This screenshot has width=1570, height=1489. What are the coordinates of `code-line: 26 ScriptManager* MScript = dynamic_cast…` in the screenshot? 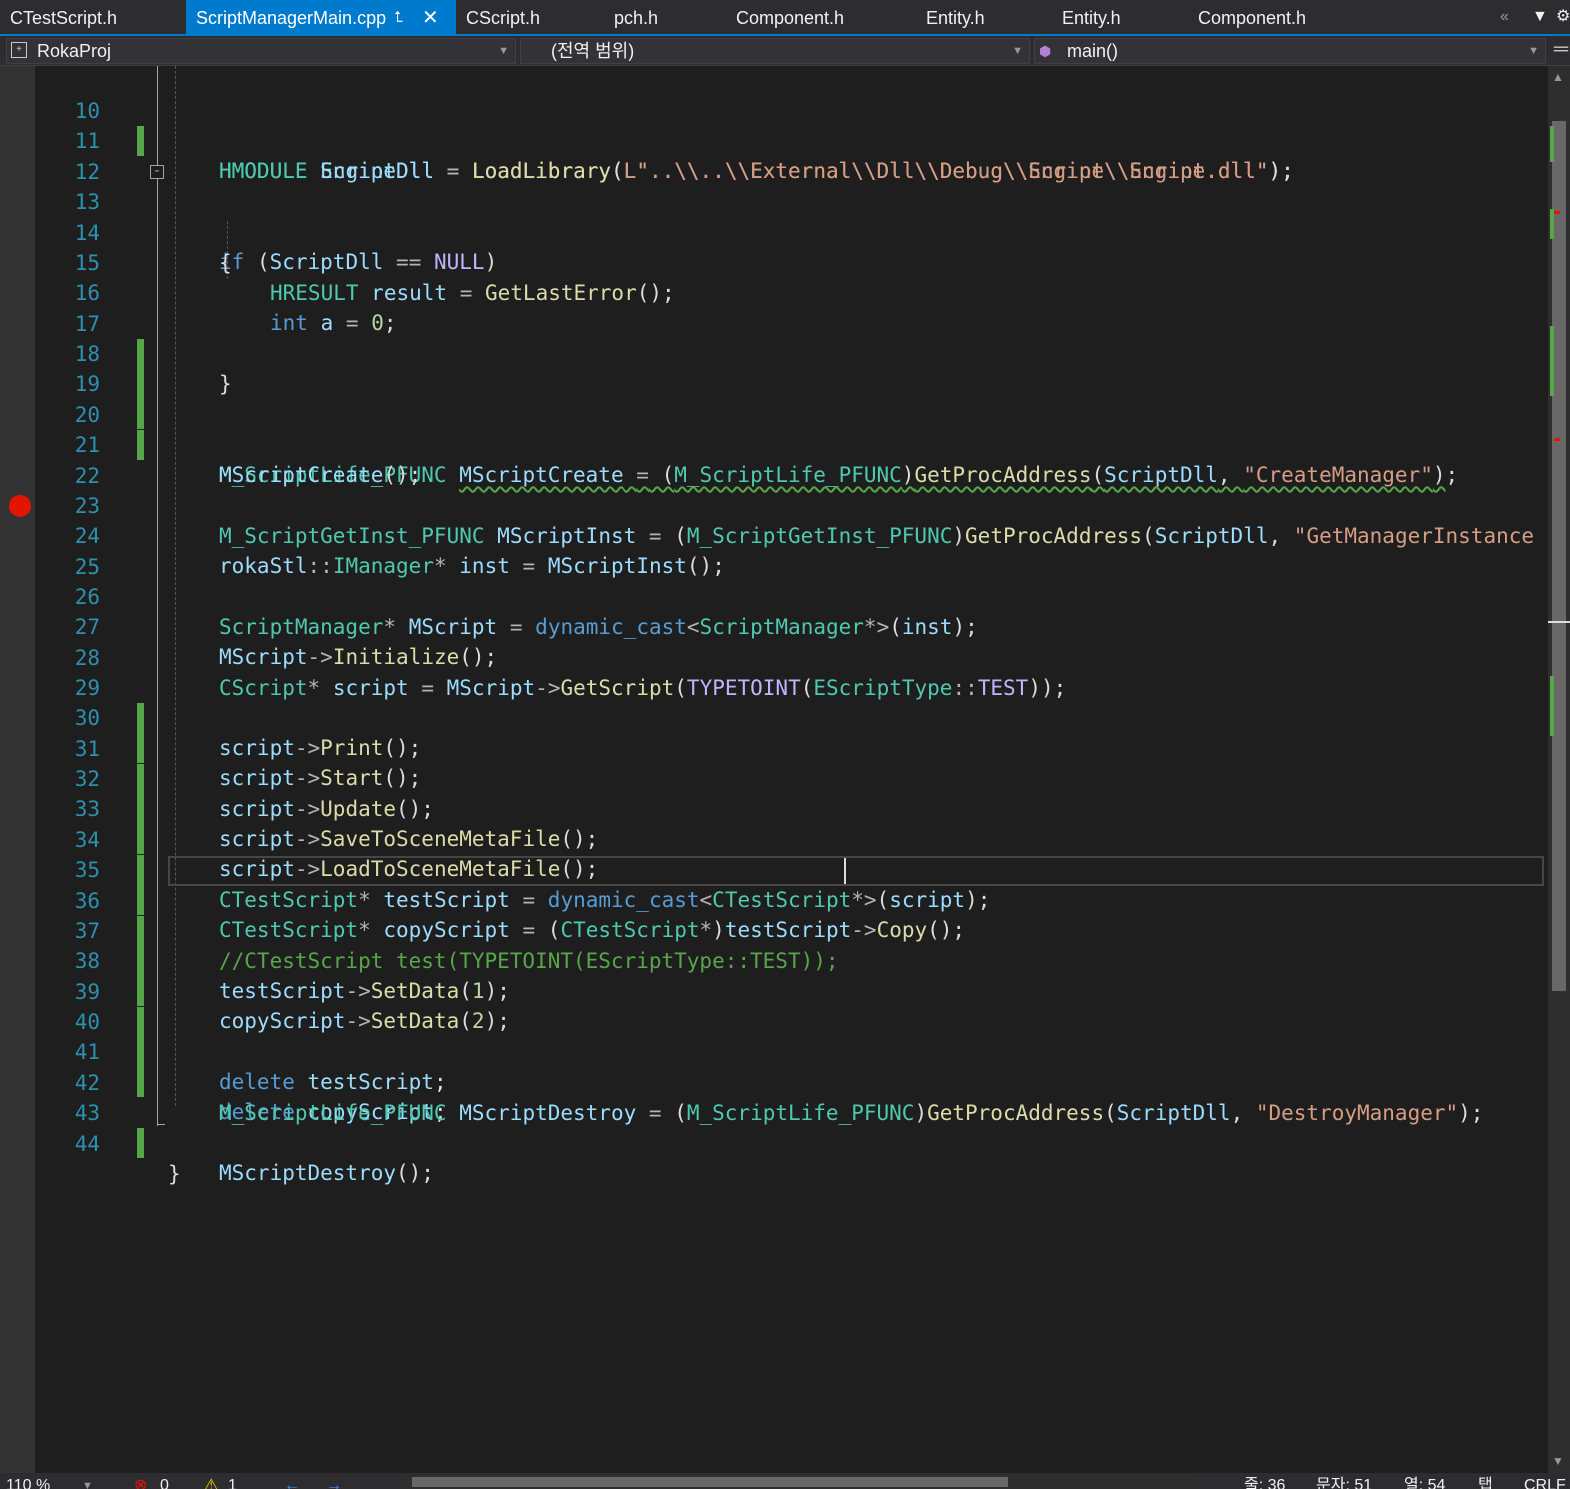 It's located at (774, 595).